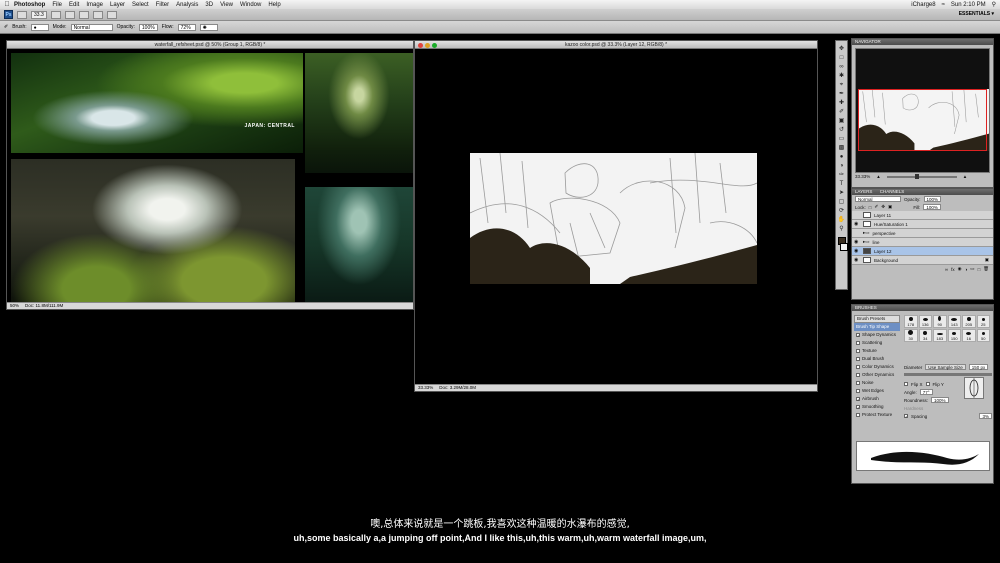  What do you see at coordinates (953, 269) in the screenshot?
I see `layer-style-icon: fx` at bounding box center [953, 269].